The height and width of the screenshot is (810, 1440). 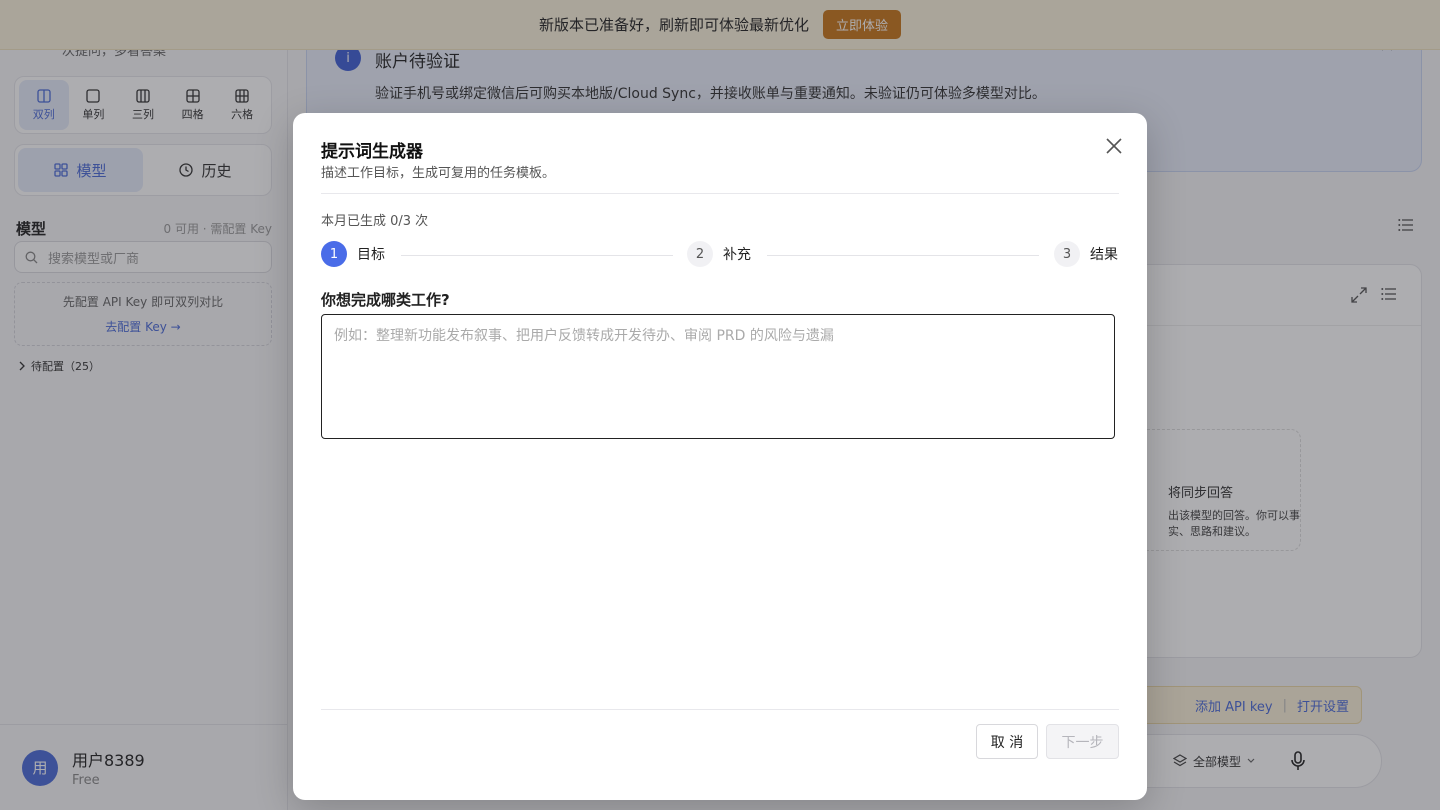 What do you see at coordinates (438, 173) in the screenshot?
I see `dialog-subtitle: 描述工作目标，生成可复用的任务模板。` at bounding box center [438, 173].